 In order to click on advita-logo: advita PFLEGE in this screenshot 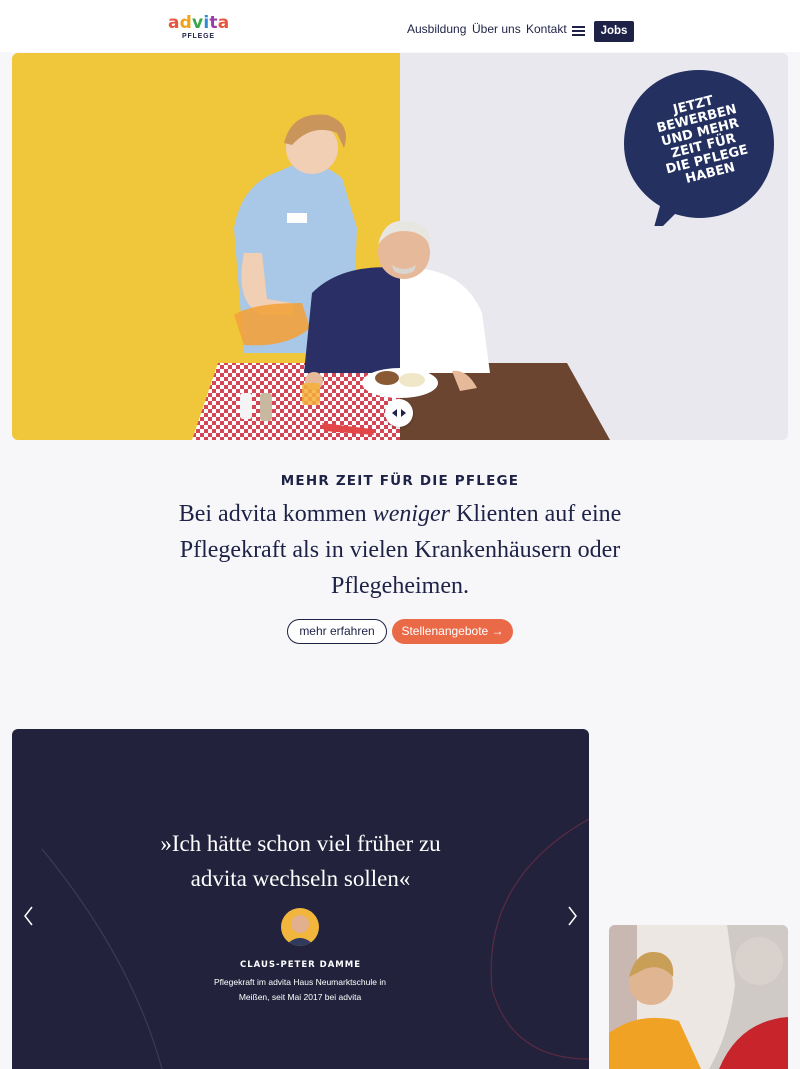, I will do `click(199, 29)`.